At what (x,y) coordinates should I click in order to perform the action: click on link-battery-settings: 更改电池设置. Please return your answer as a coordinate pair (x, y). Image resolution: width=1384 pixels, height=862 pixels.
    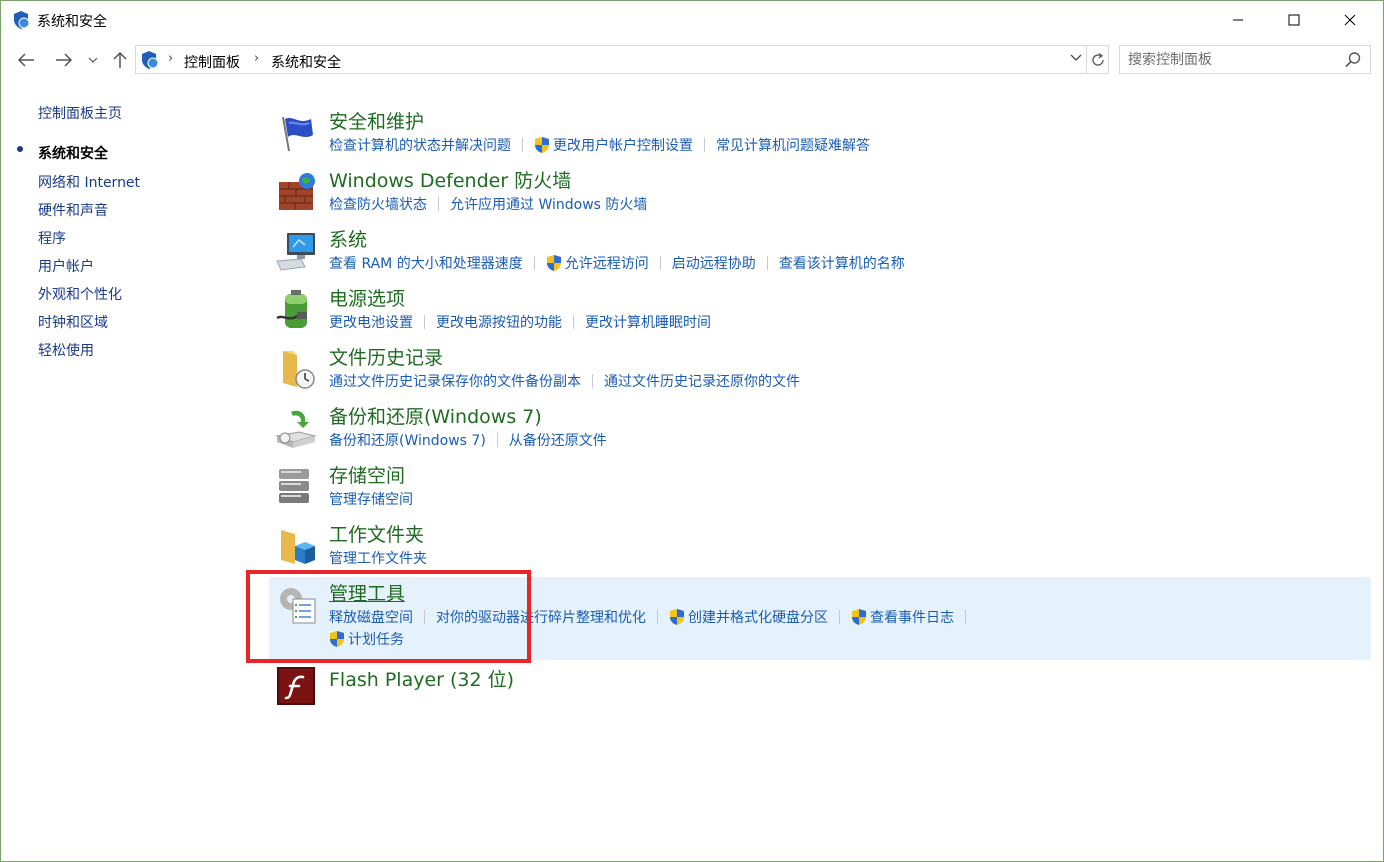
    Looking at the image, I should click on (371, 322).